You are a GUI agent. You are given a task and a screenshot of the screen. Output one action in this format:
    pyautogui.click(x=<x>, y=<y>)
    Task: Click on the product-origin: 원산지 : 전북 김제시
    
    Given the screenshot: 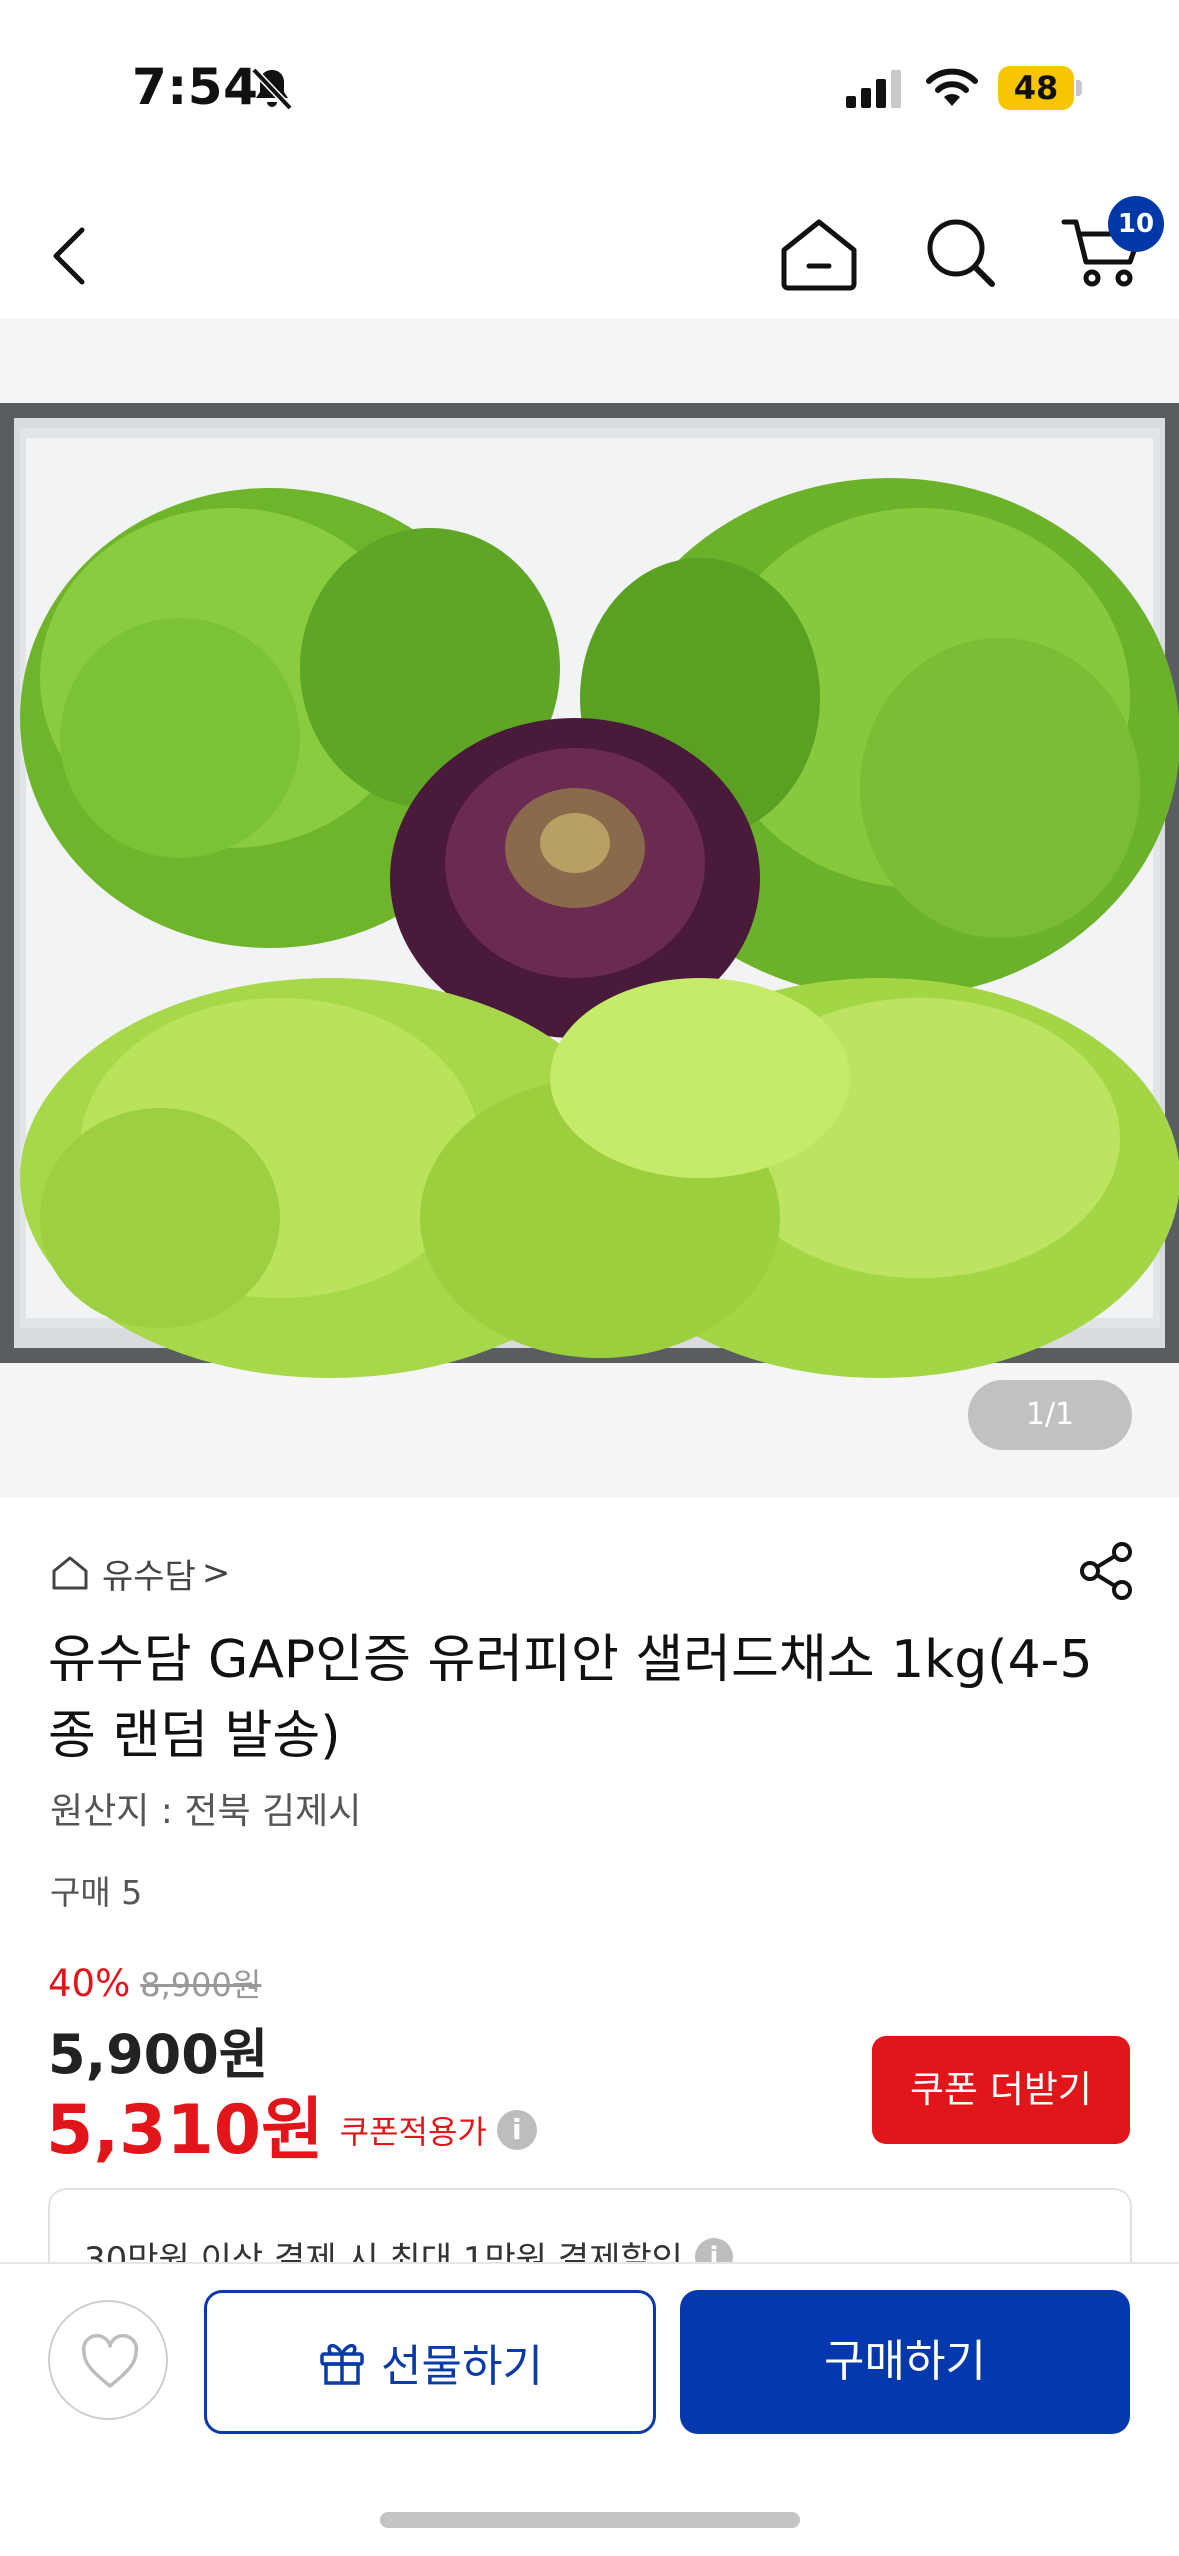 What is the action you would take?
    pyautogui.click(x=206, y=1811)
    